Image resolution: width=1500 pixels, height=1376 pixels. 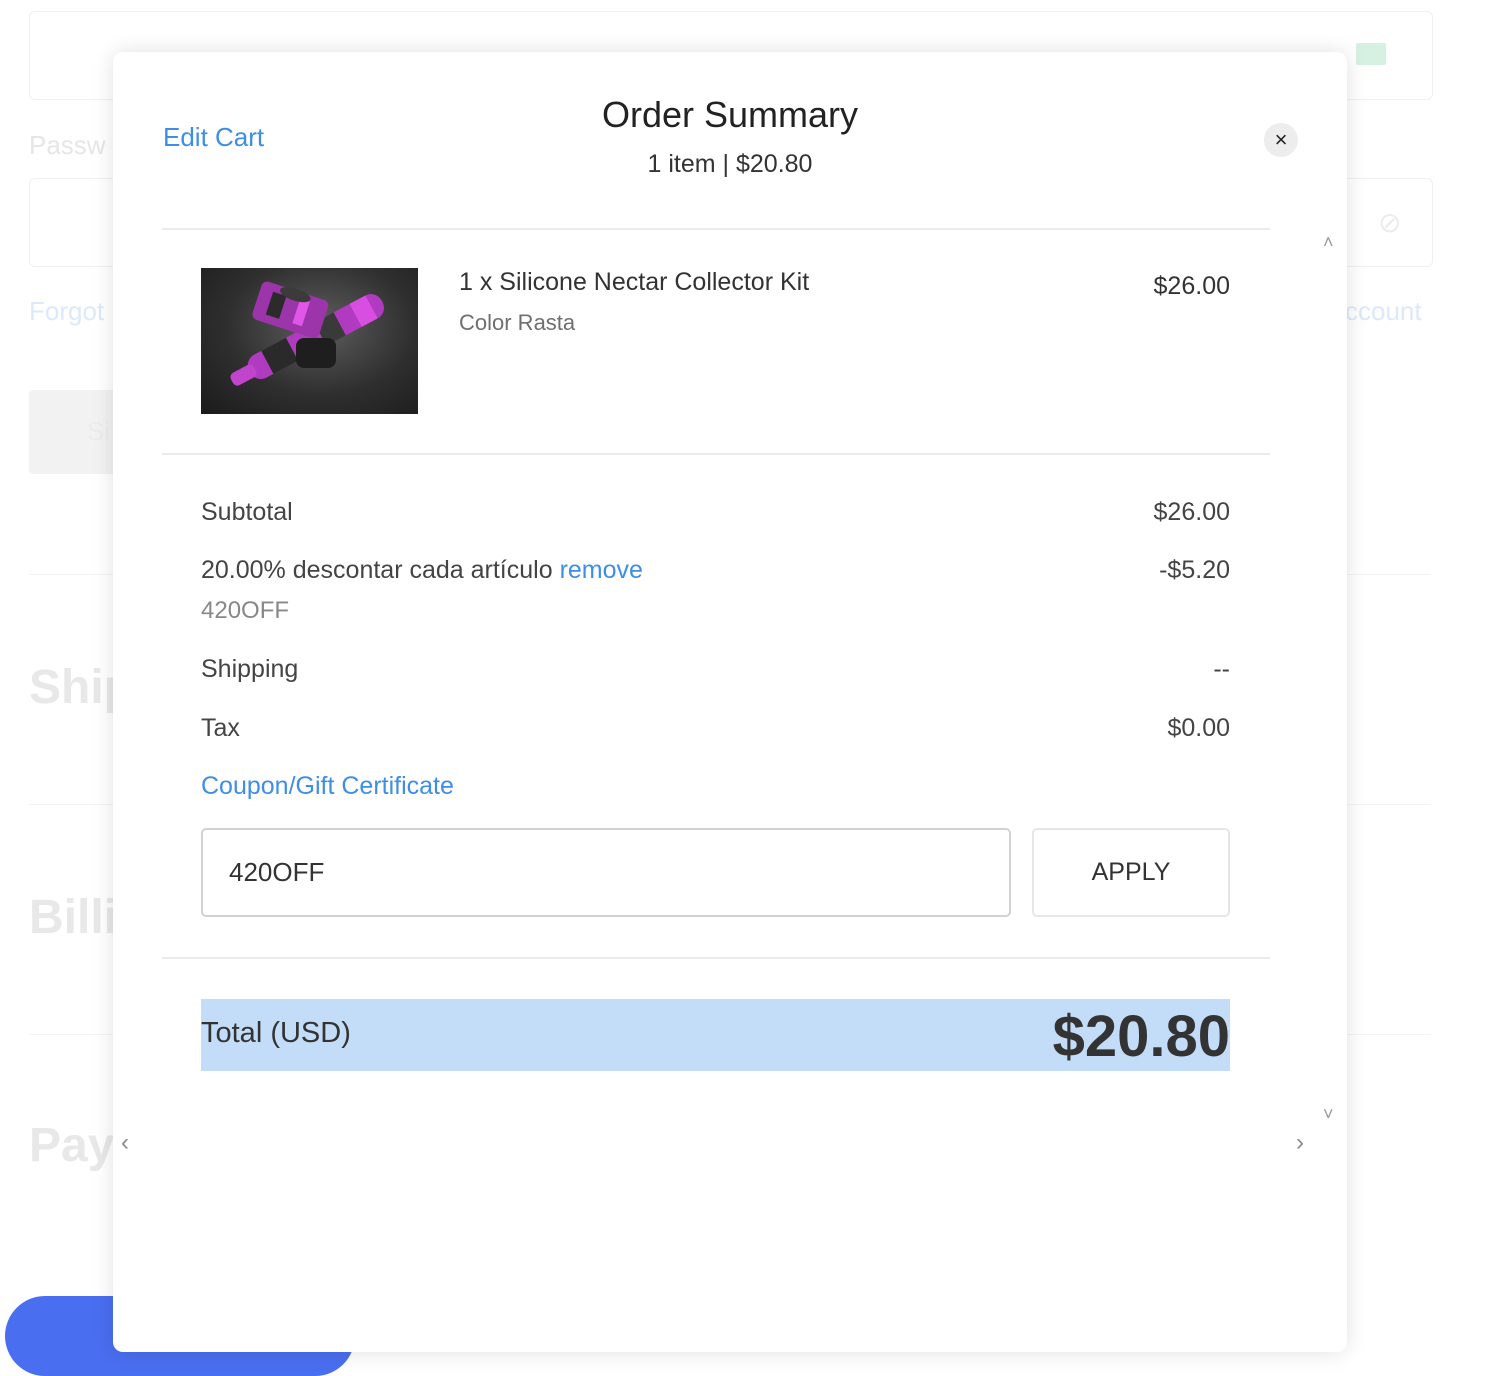 I want to click on discount-value: -$5.20, so click(x=1194, y=570).